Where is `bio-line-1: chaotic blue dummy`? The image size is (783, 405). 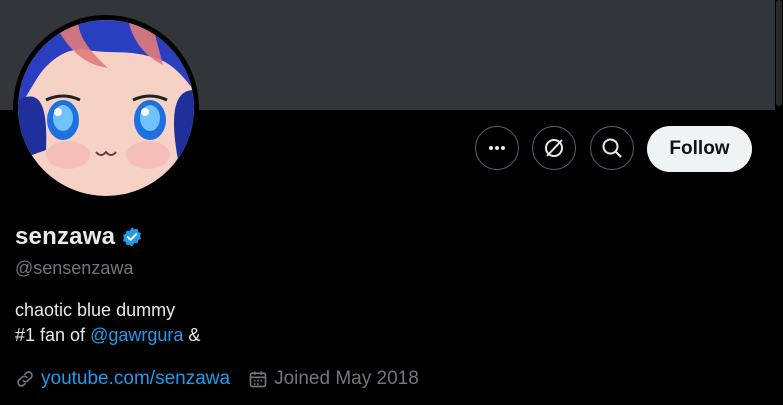 bio-line-1: chaotic blue dummy is located at coordinates (95, 310).